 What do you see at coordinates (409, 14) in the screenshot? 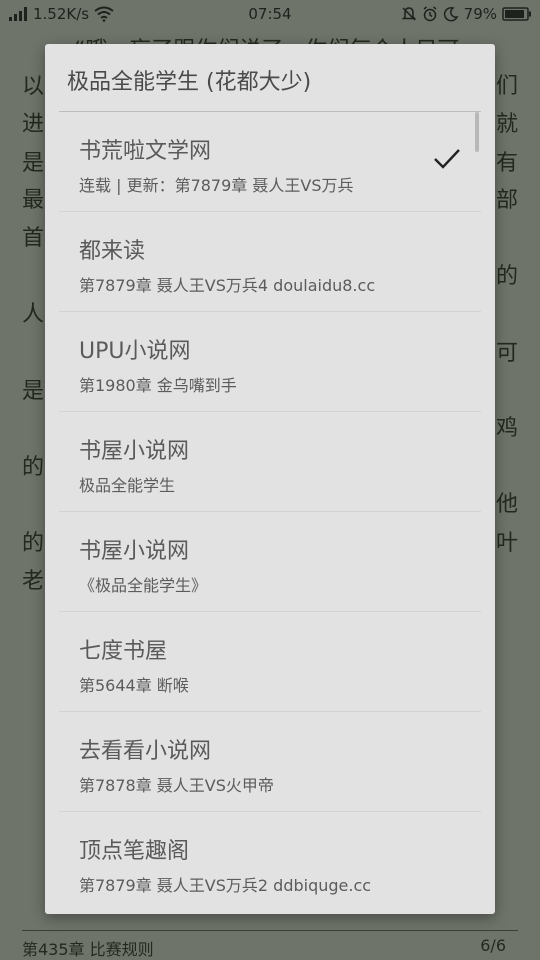
I see `bell-off-icon` at bounding box center [409, 14].